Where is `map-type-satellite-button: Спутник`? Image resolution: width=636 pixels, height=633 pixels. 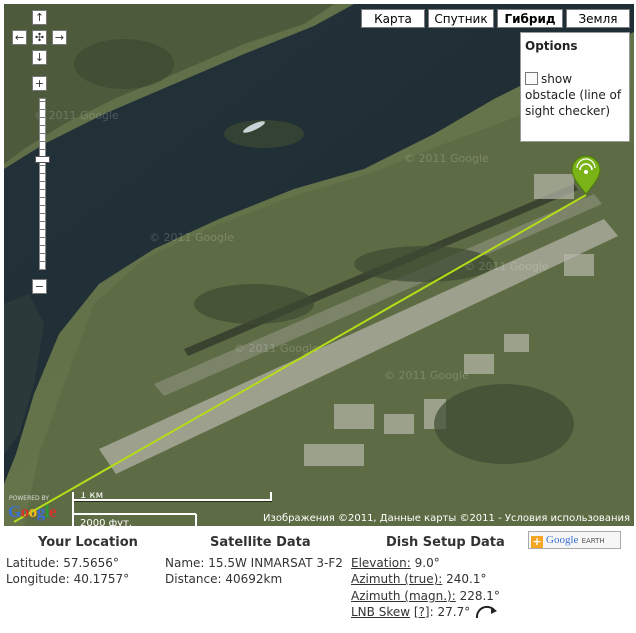
map-type-satellite-button: Спутник is located at coordinates (461, 18).